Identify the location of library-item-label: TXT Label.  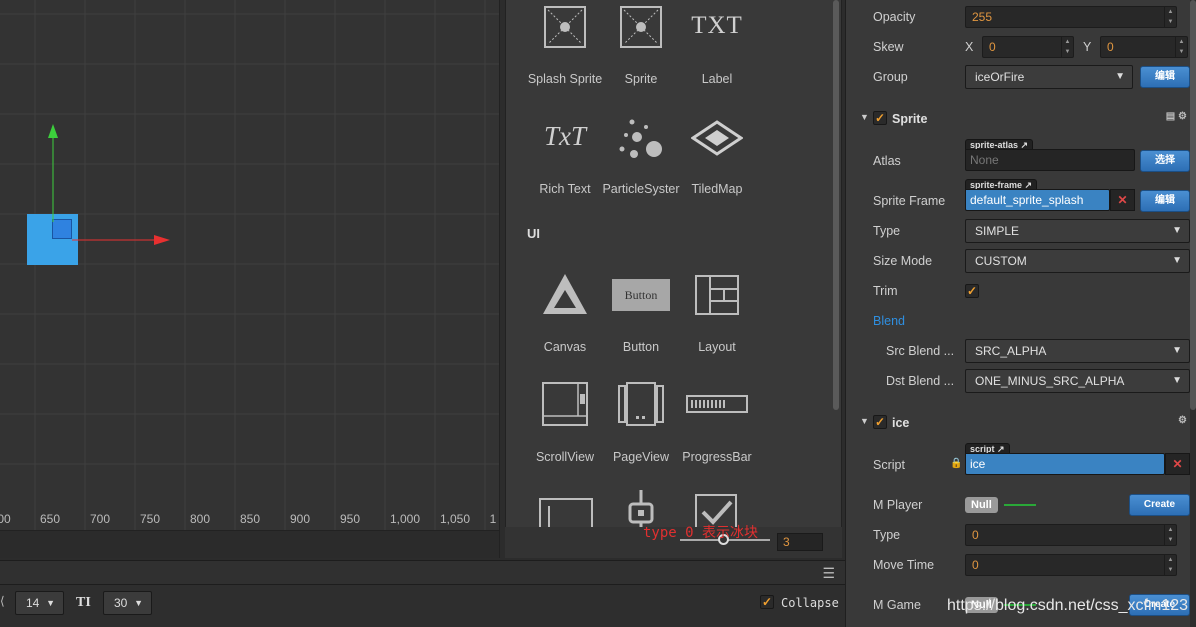
(717, 50).